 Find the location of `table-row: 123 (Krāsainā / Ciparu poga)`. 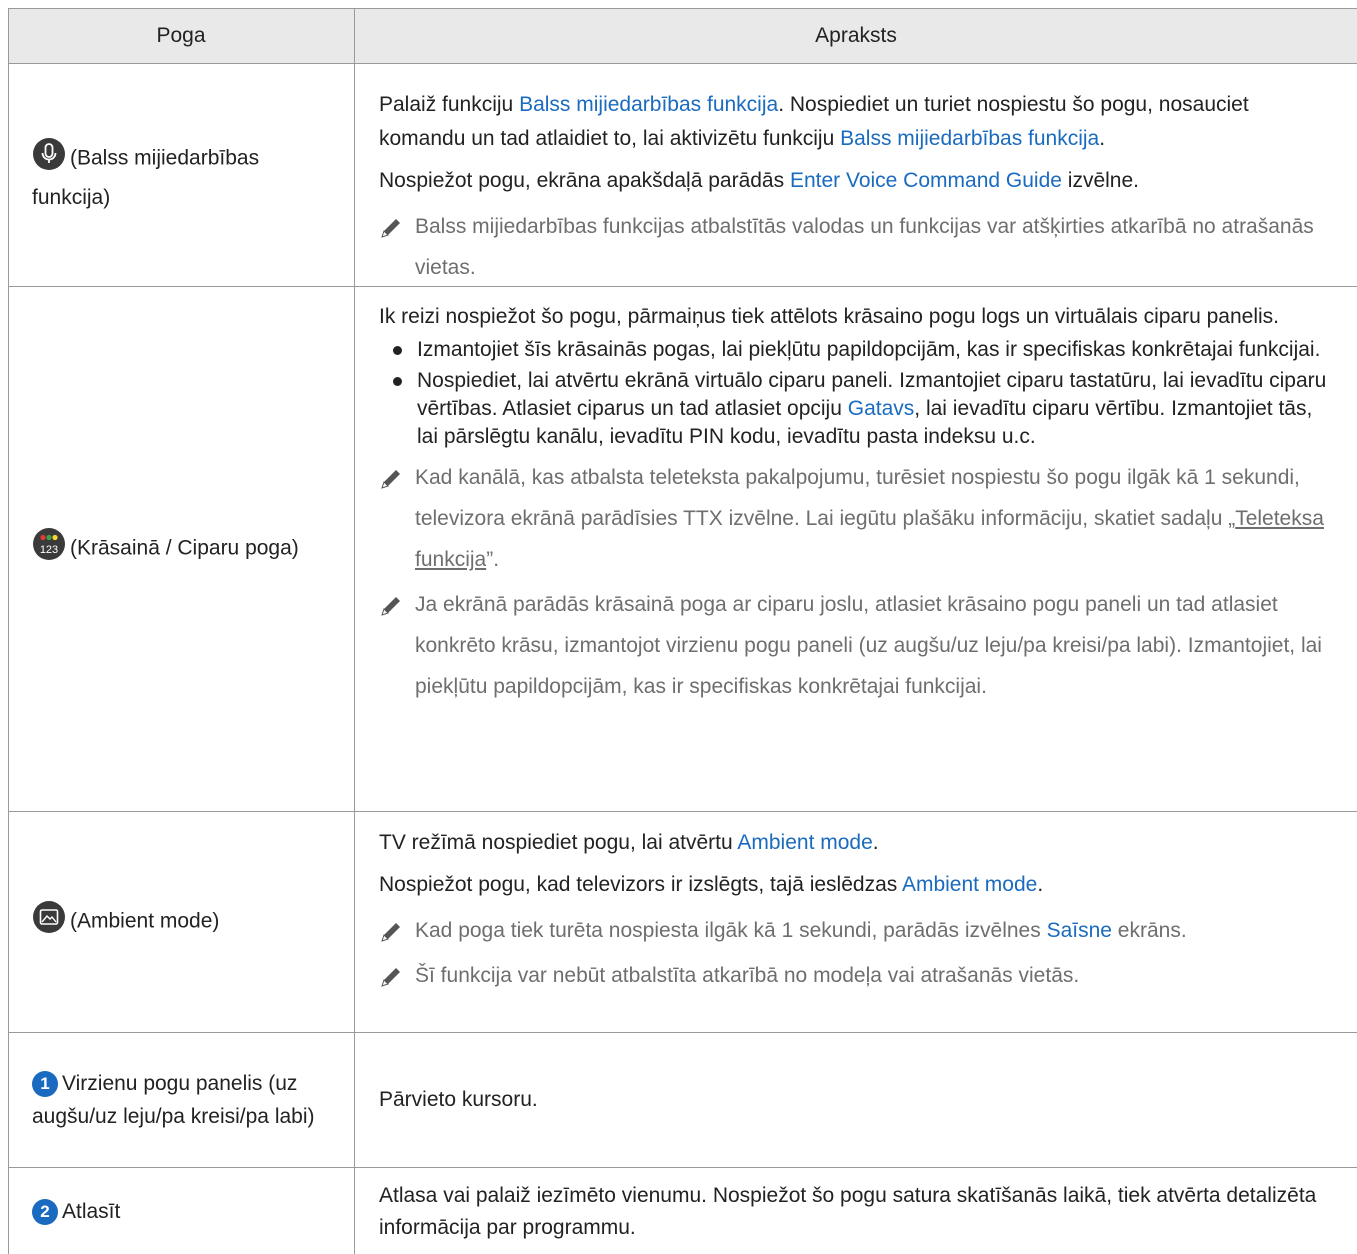

table-row: 123 (Krāsainā / Ciparu poga) is located at coordinates (181, 549).